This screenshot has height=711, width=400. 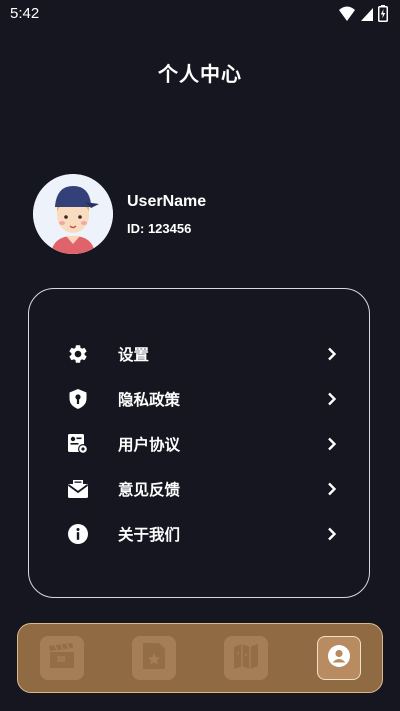 I want to click on profile-icon, so click(x=339, y=658).